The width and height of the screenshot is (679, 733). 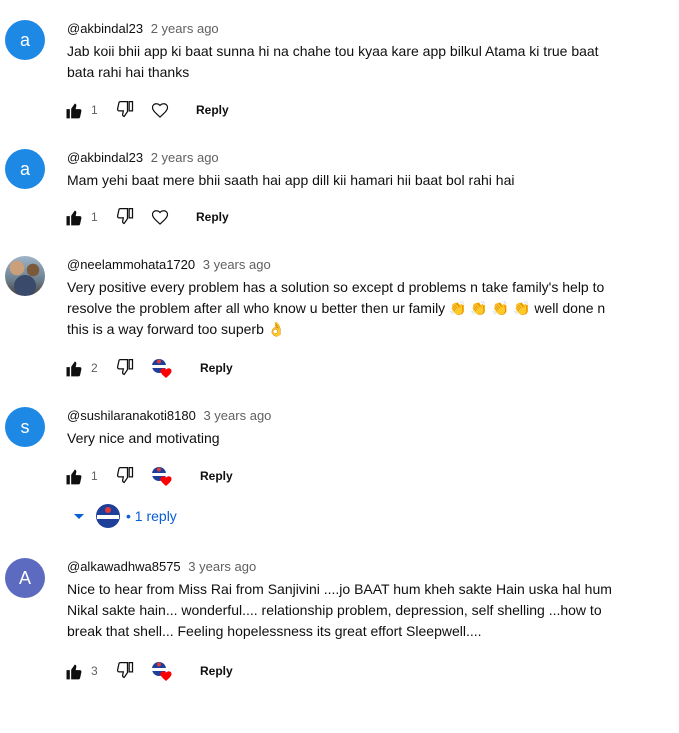 I want to click on comment-meta: @alkawadhwa8575 3 years ago, so click(x=365, y=567).